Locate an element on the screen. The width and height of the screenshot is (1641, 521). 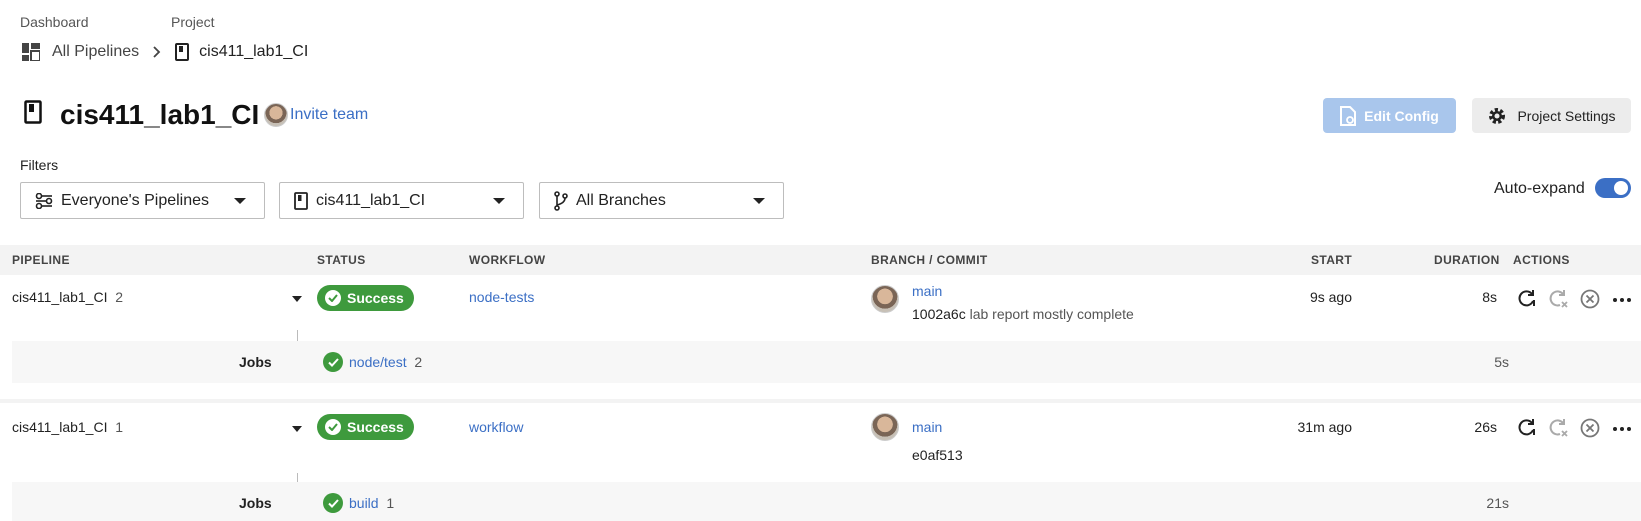
pipeline-name: cis411_lab1_CI 2 is located at coordinates (67, 297).